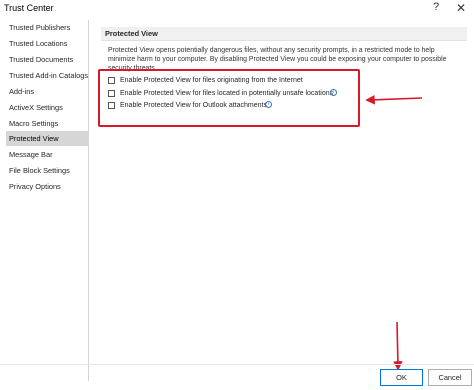 The height and width of the screenshot is (390, 474). I want to click on arrow-to-options, so click(394, 100).